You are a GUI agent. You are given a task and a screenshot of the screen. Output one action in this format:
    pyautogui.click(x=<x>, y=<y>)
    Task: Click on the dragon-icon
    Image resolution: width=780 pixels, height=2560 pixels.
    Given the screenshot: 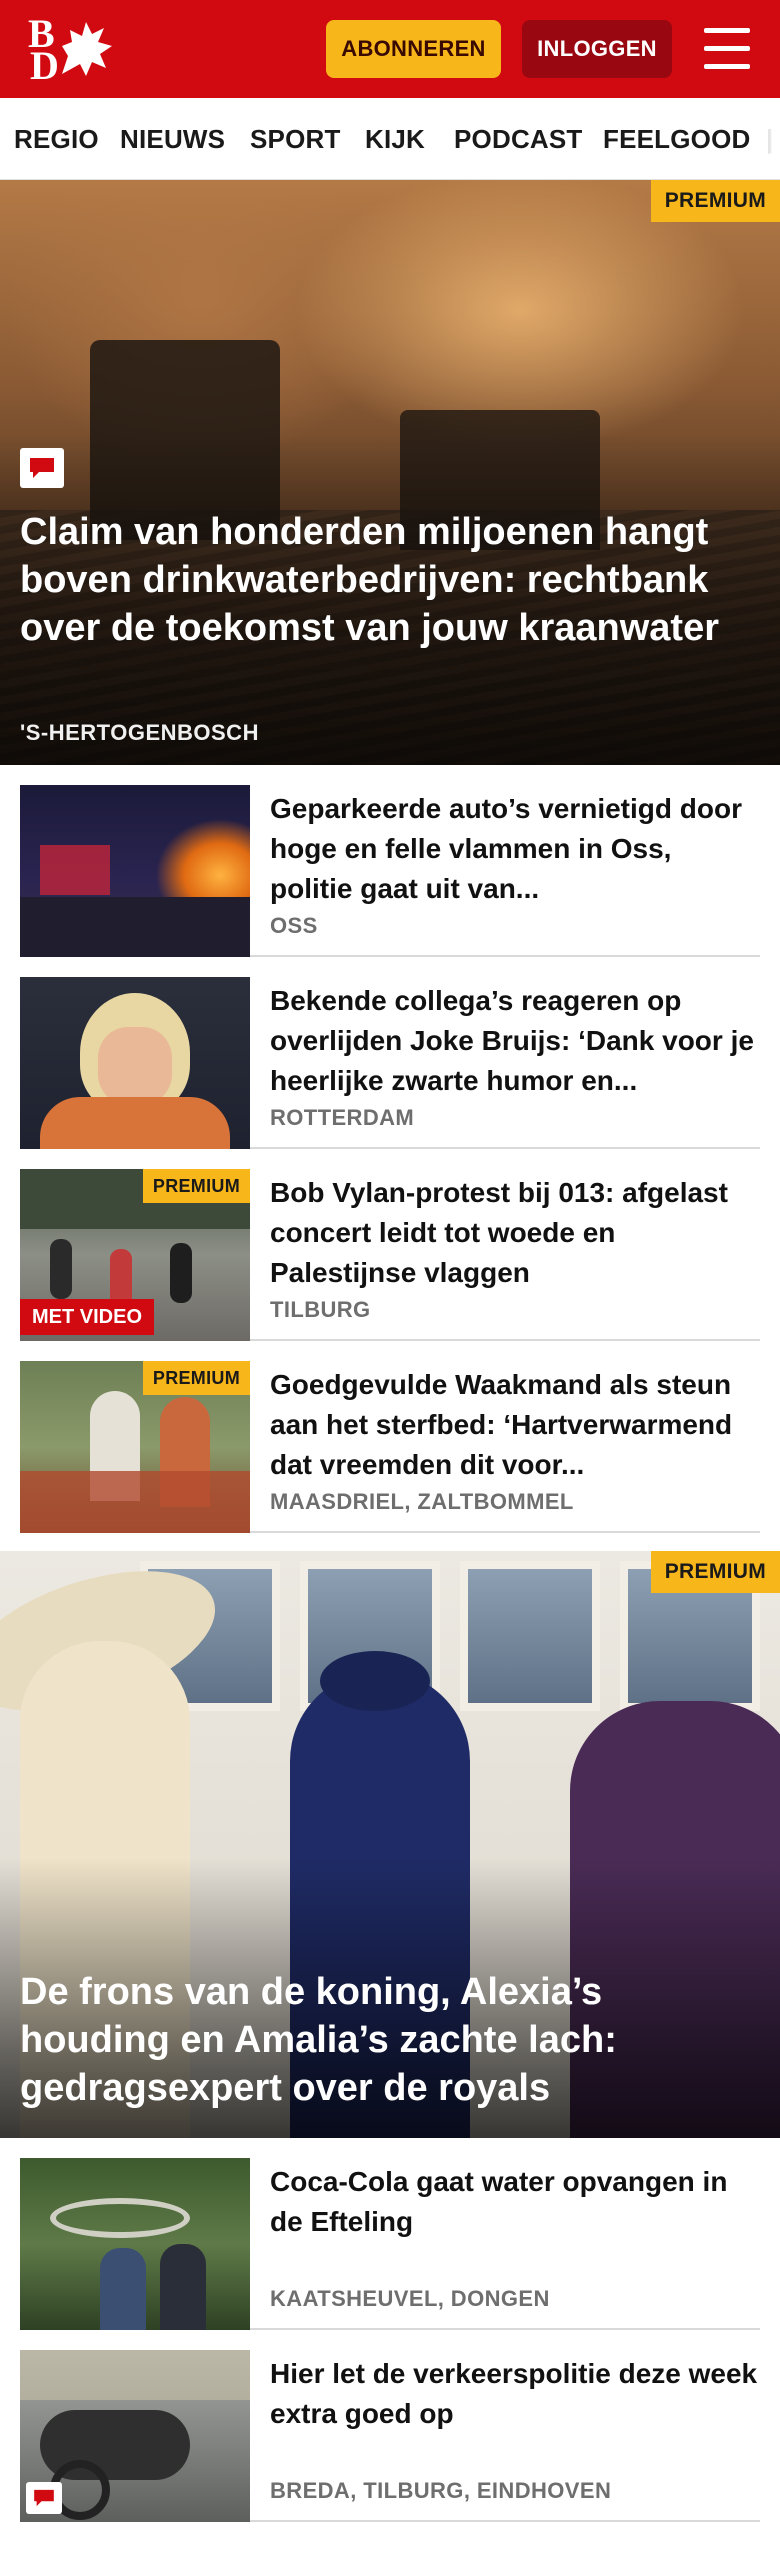 What is the action you would take?
    pyautogui.click(x=87, y=49)
    